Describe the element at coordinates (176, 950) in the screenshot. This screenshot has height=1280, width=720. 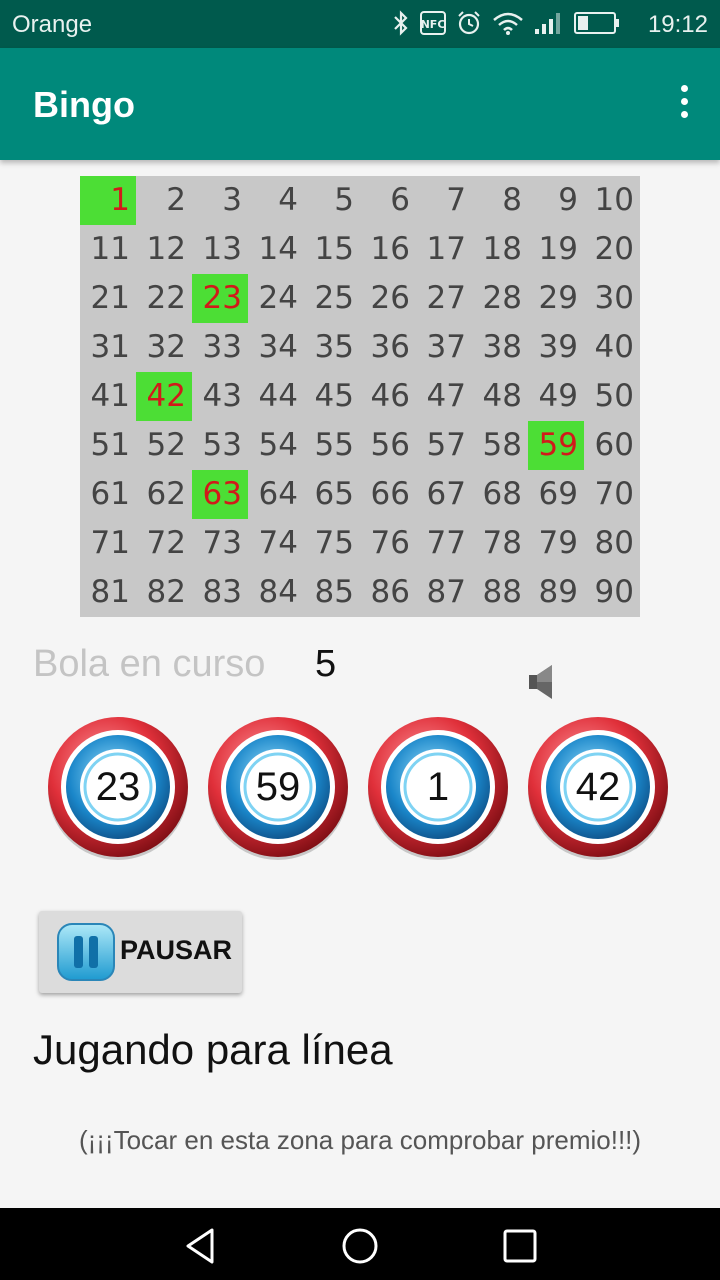
I see `pause-label: PAUSAR` at that location.